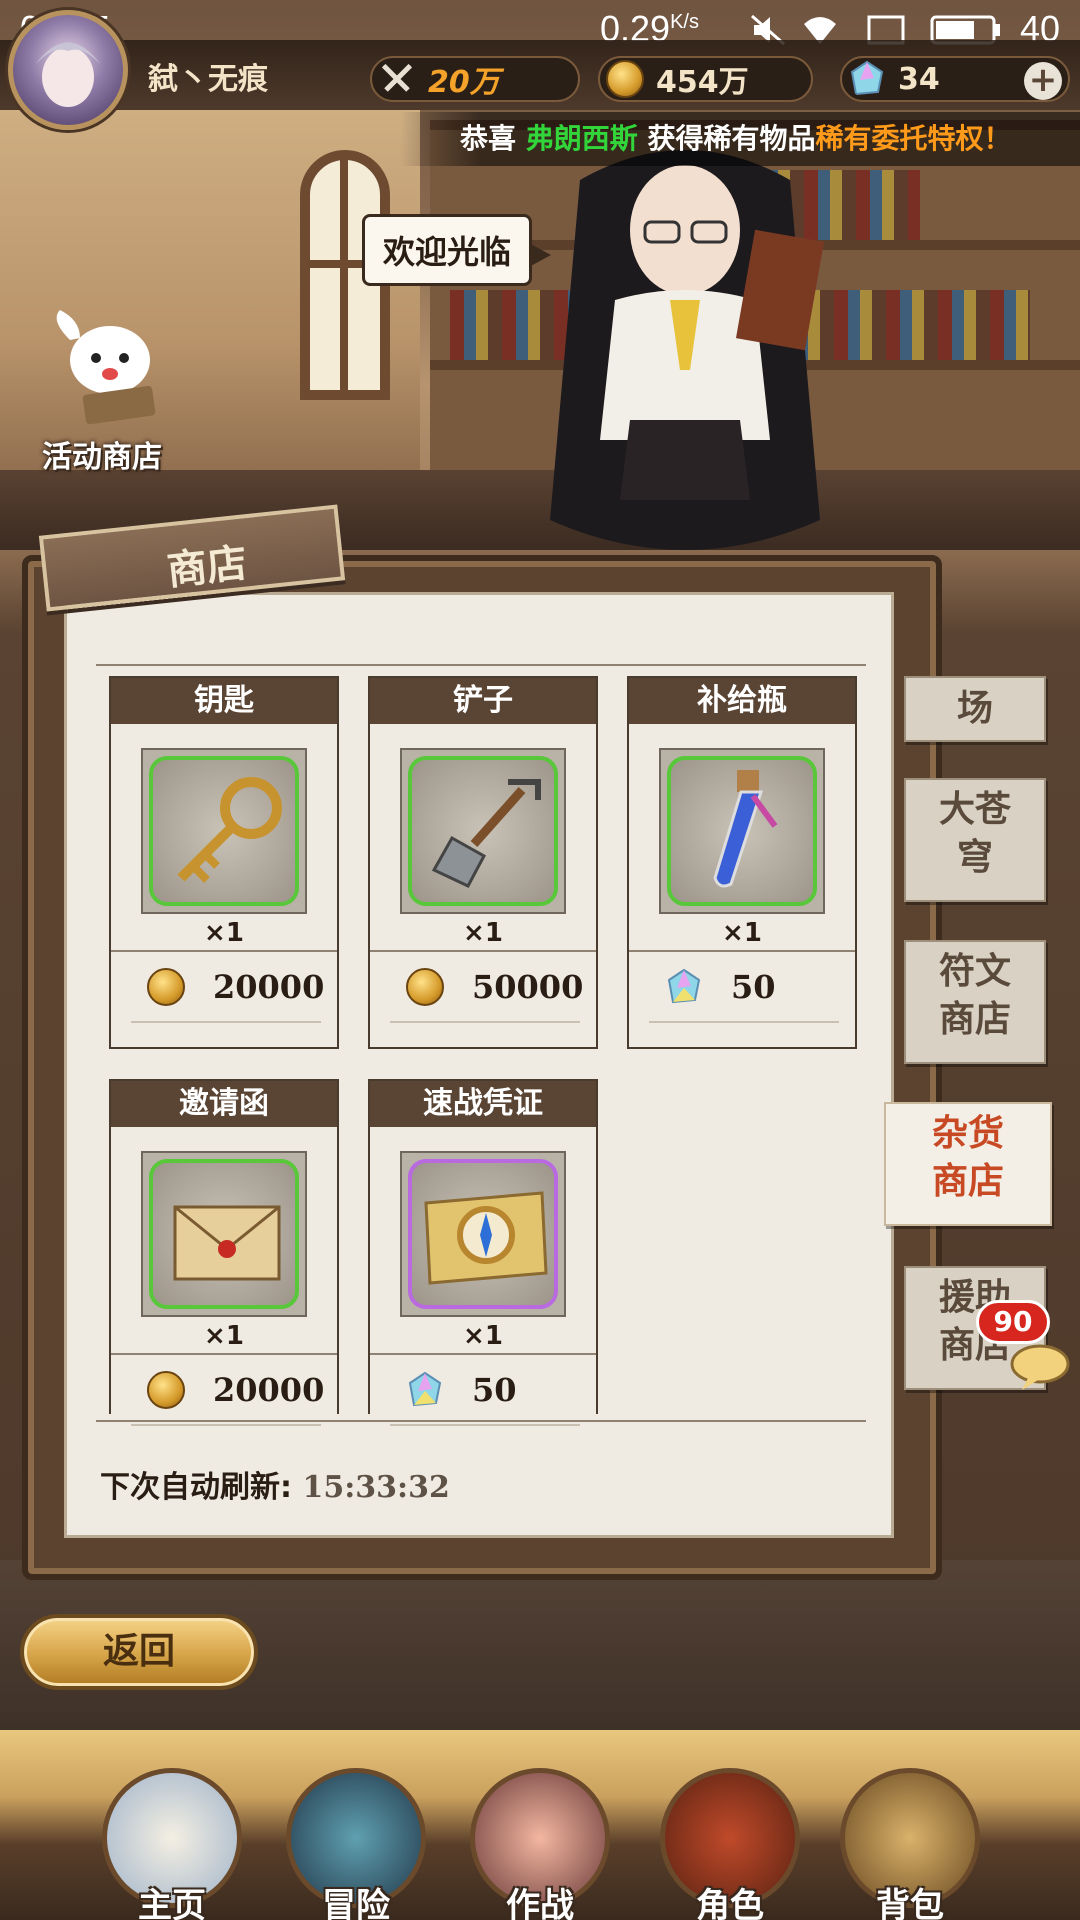 The width and height of the screenshot is (1080, 1920). What do you see at coordinates (975, 840) in the screenshot?
I see `tab-sky-dome: 大苍 穹` at bounding box center [975, 840].